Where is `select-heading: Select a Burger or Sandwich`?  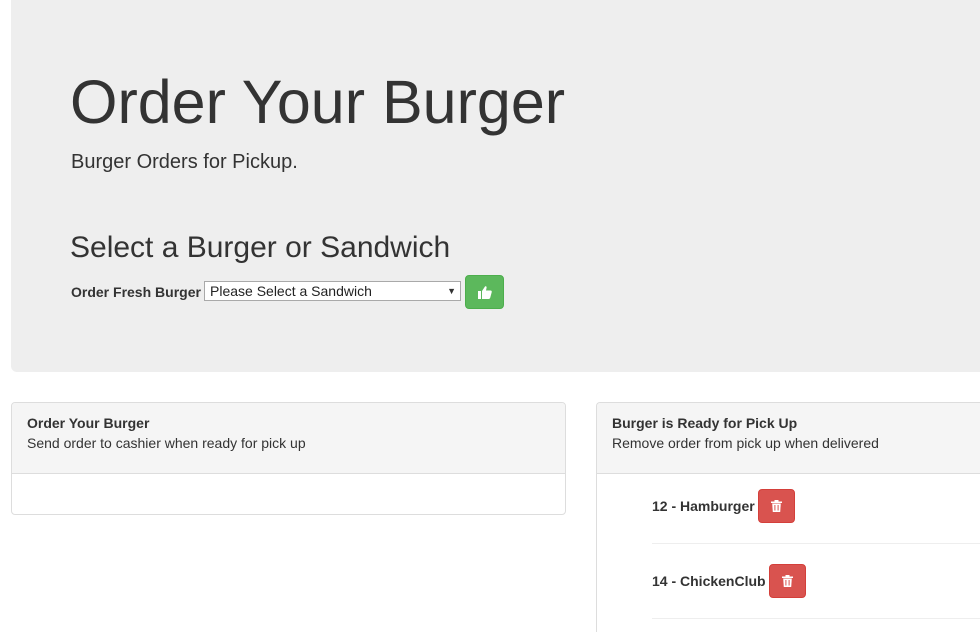
select-heading: Select a Burger or Sandwich is located at coordinates (260, 247).